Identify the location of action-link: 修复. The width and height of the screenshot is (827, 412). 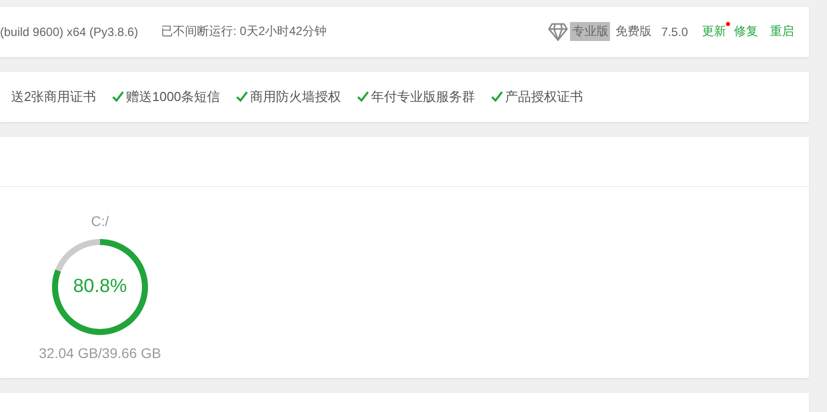
(746, 31).